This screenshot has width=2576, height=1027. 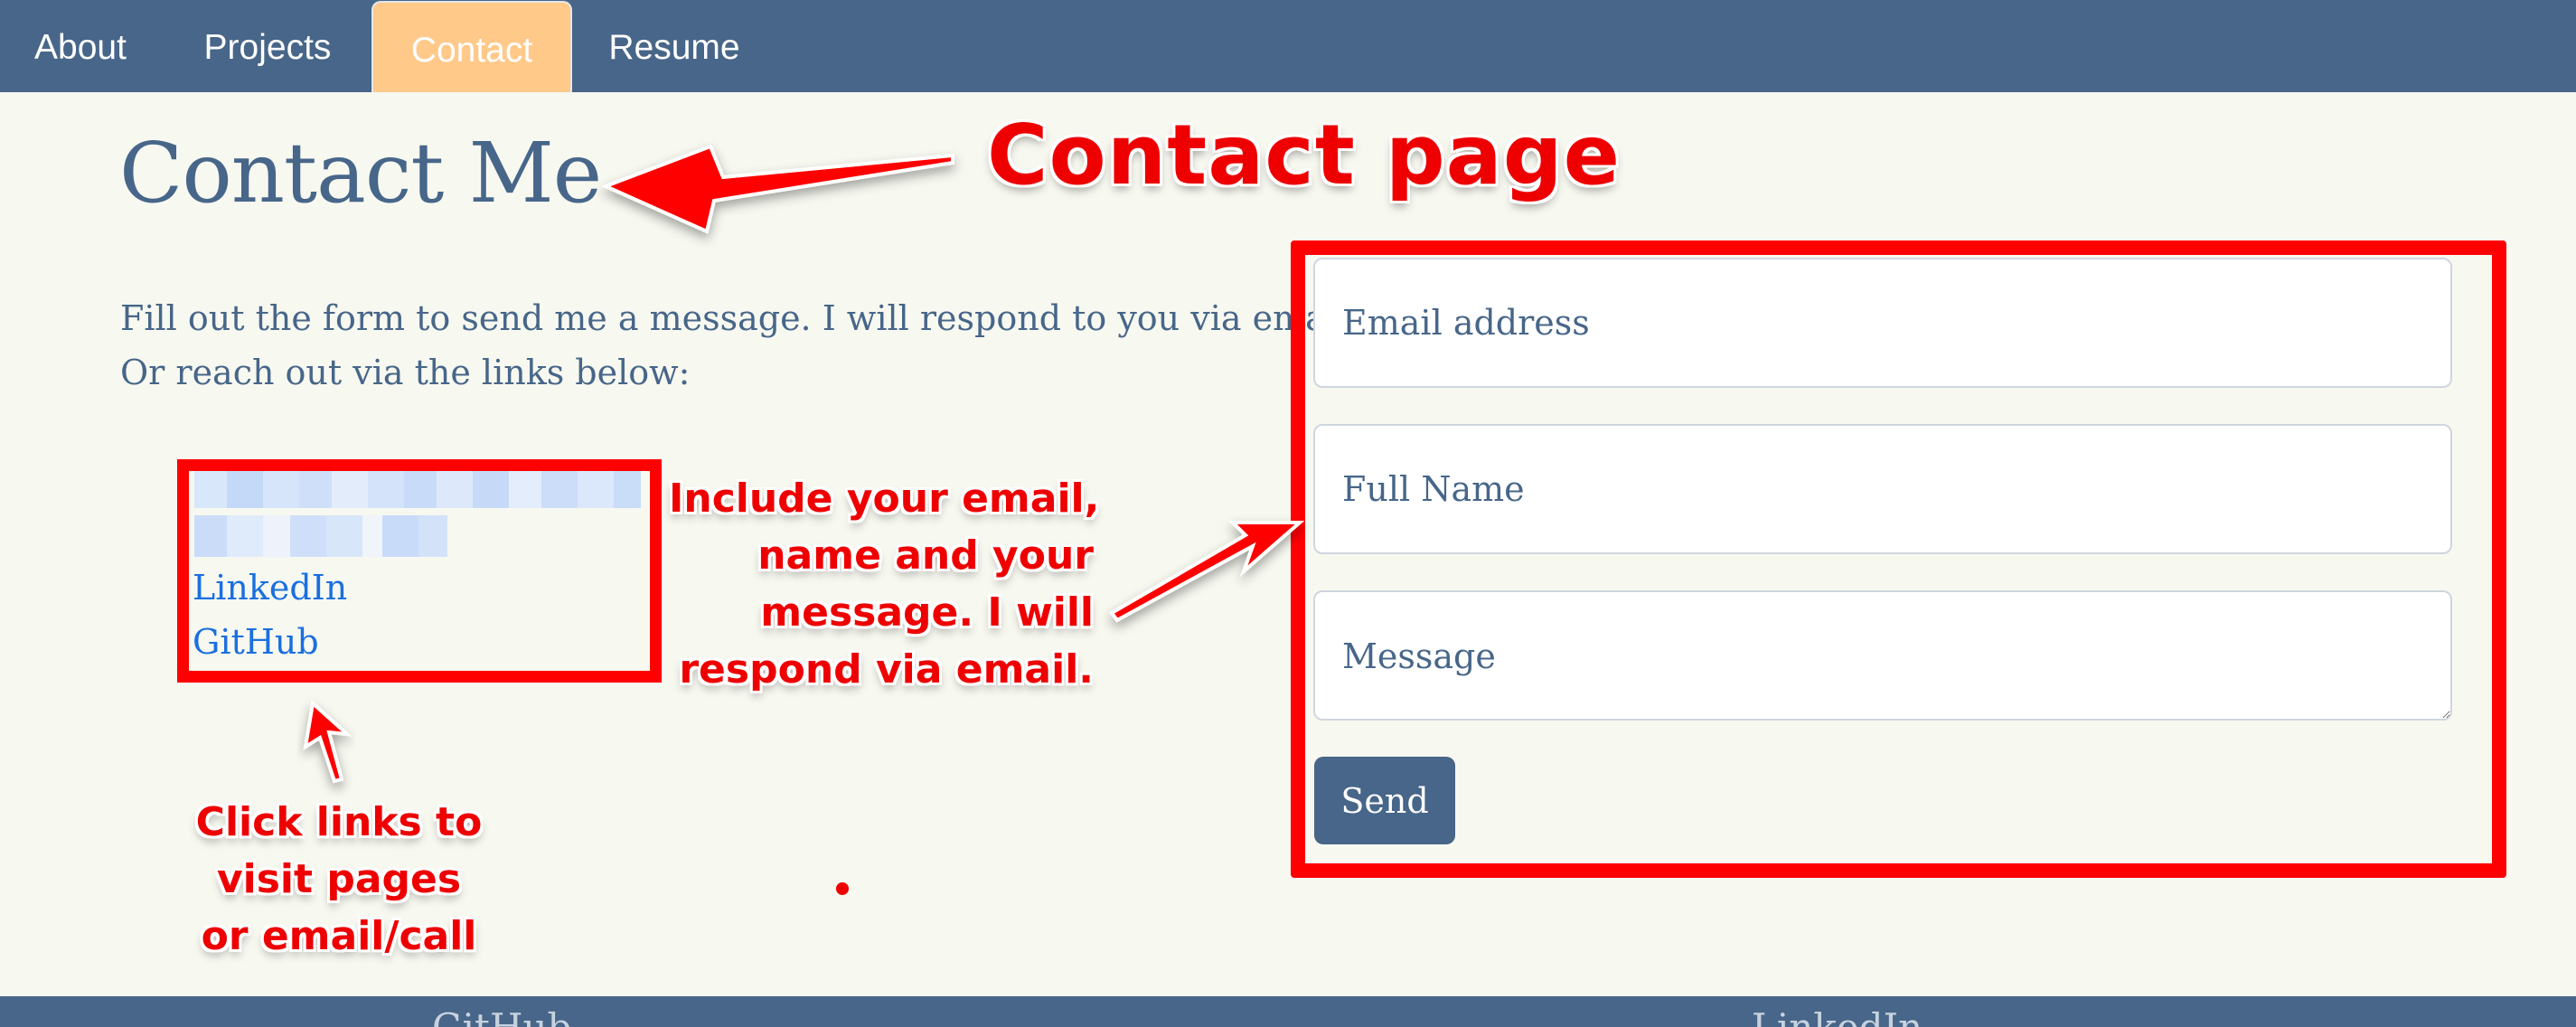 I want to click on annotation-links-note: Click links to visit pages or email/call, so click(x=339, y=879).